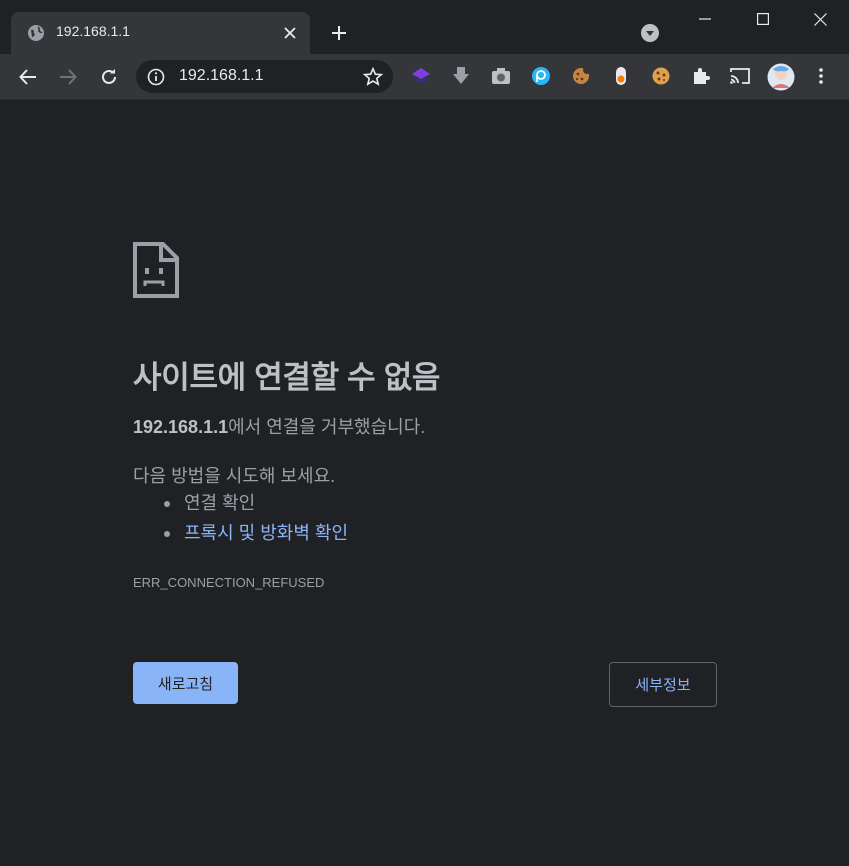  Describe the element at coordinates (581, 76) in the screenshot. I see `extension-cookie-bite-icon` at that location.